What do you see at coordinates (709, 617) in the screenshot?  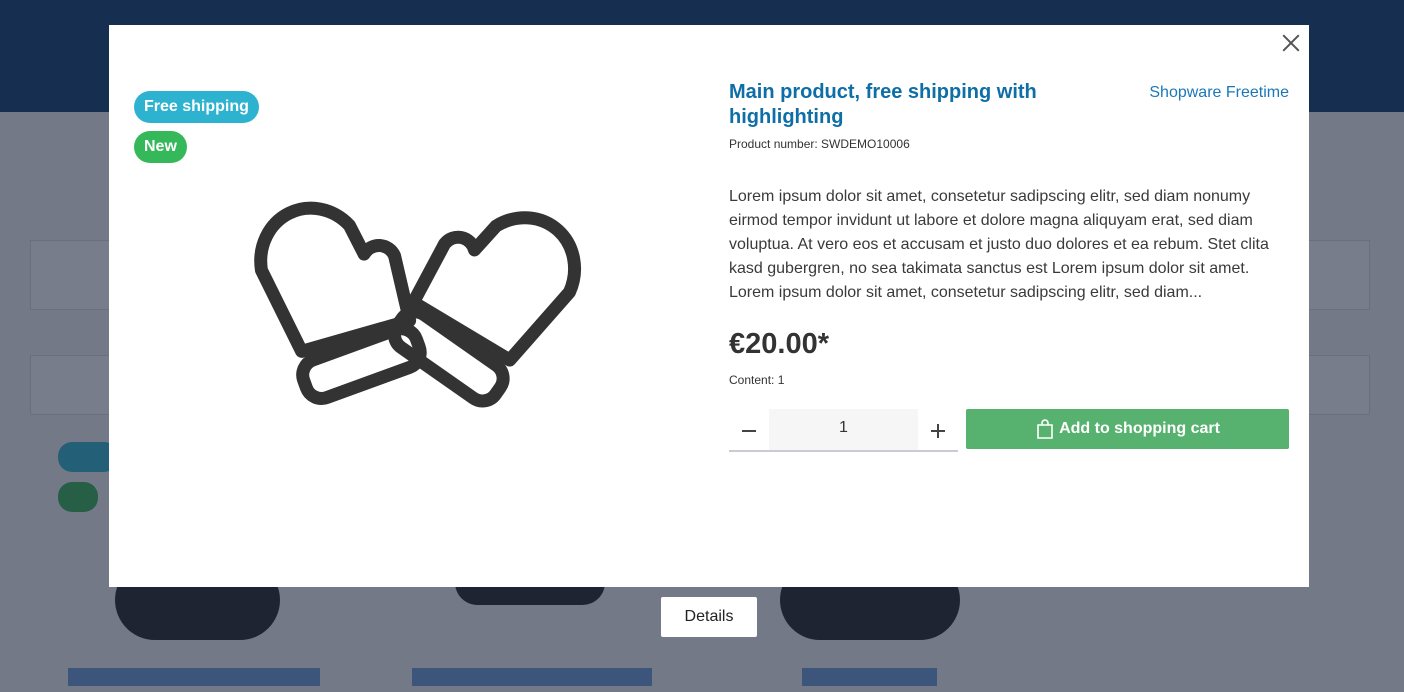 I see `details-button: Details` at bounding box center [709, 617].